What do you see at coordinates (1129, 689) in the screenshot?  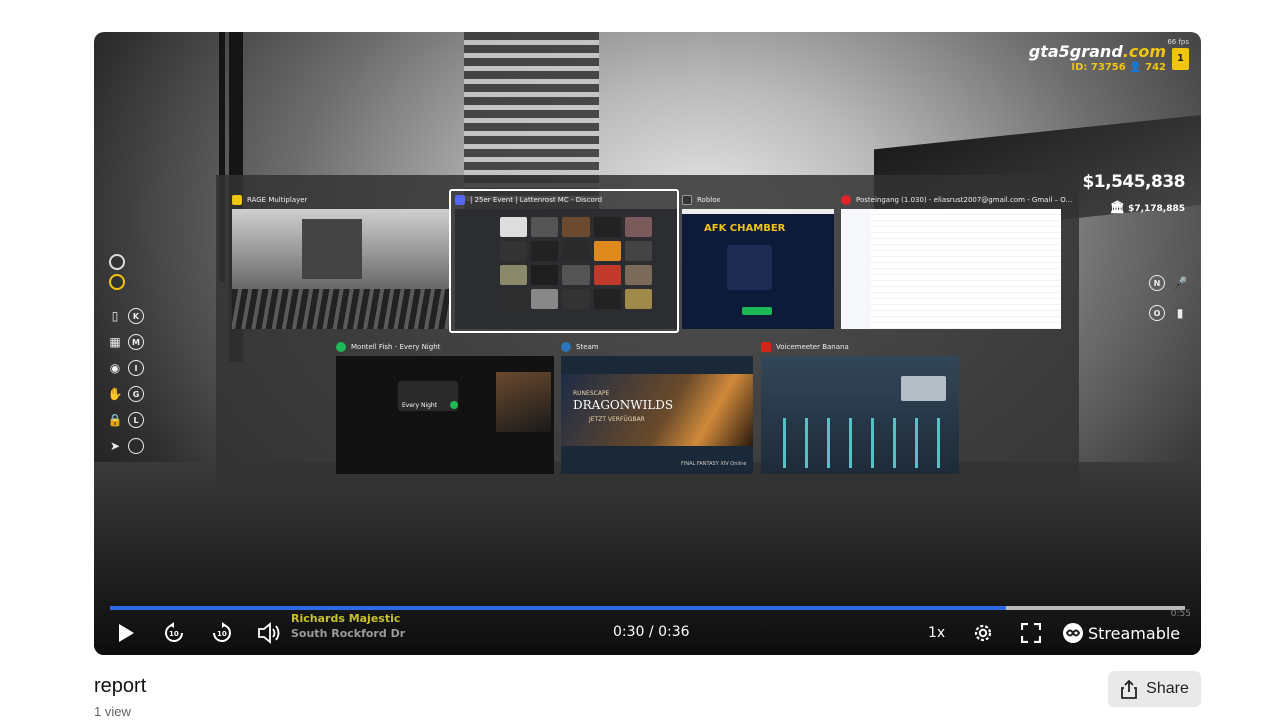 I see `share-icon` at bounding box center [1129, 689].